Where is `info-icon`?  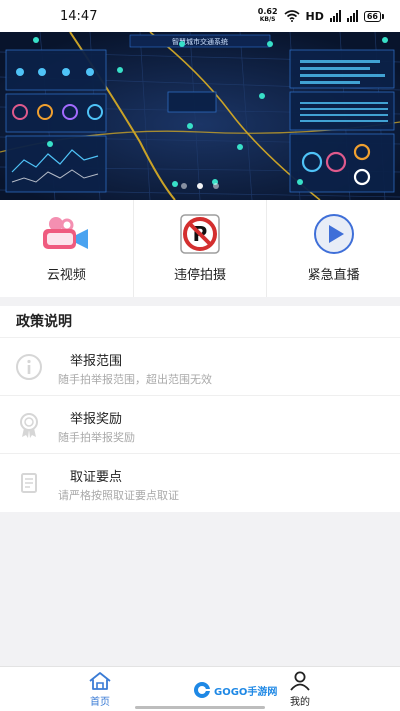 info-icon is located at coordinates (29, 367).